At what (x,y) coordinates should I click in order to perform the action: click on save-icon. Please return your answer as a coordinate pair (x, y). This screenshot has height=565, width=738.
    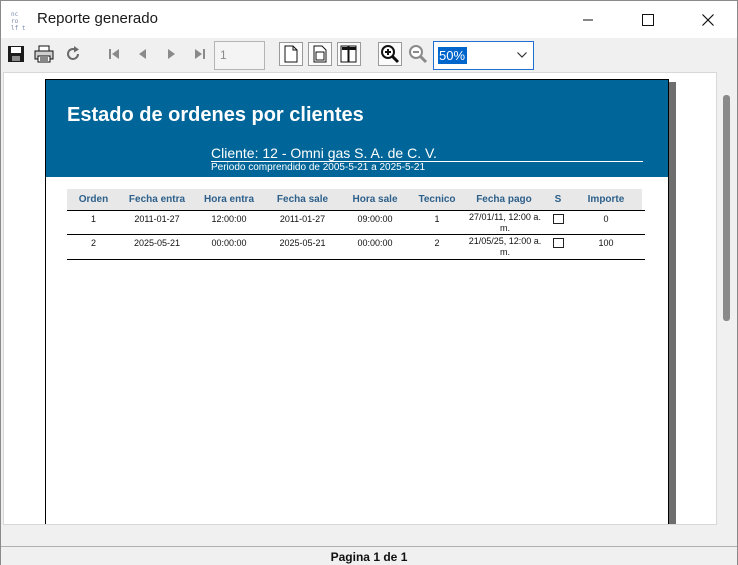
    Looking at the image, I should click on (16, 54).